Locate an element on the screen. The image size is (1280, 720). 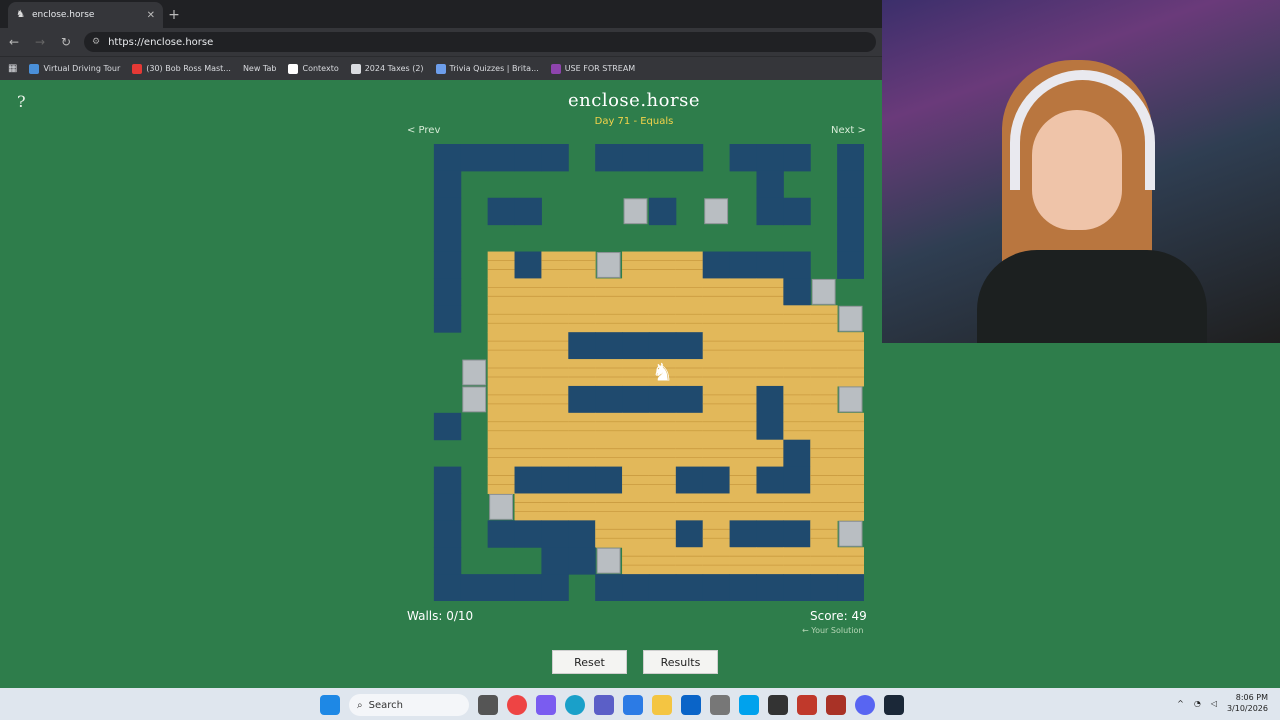
results-button: Results is located at coordinates (680, 662).